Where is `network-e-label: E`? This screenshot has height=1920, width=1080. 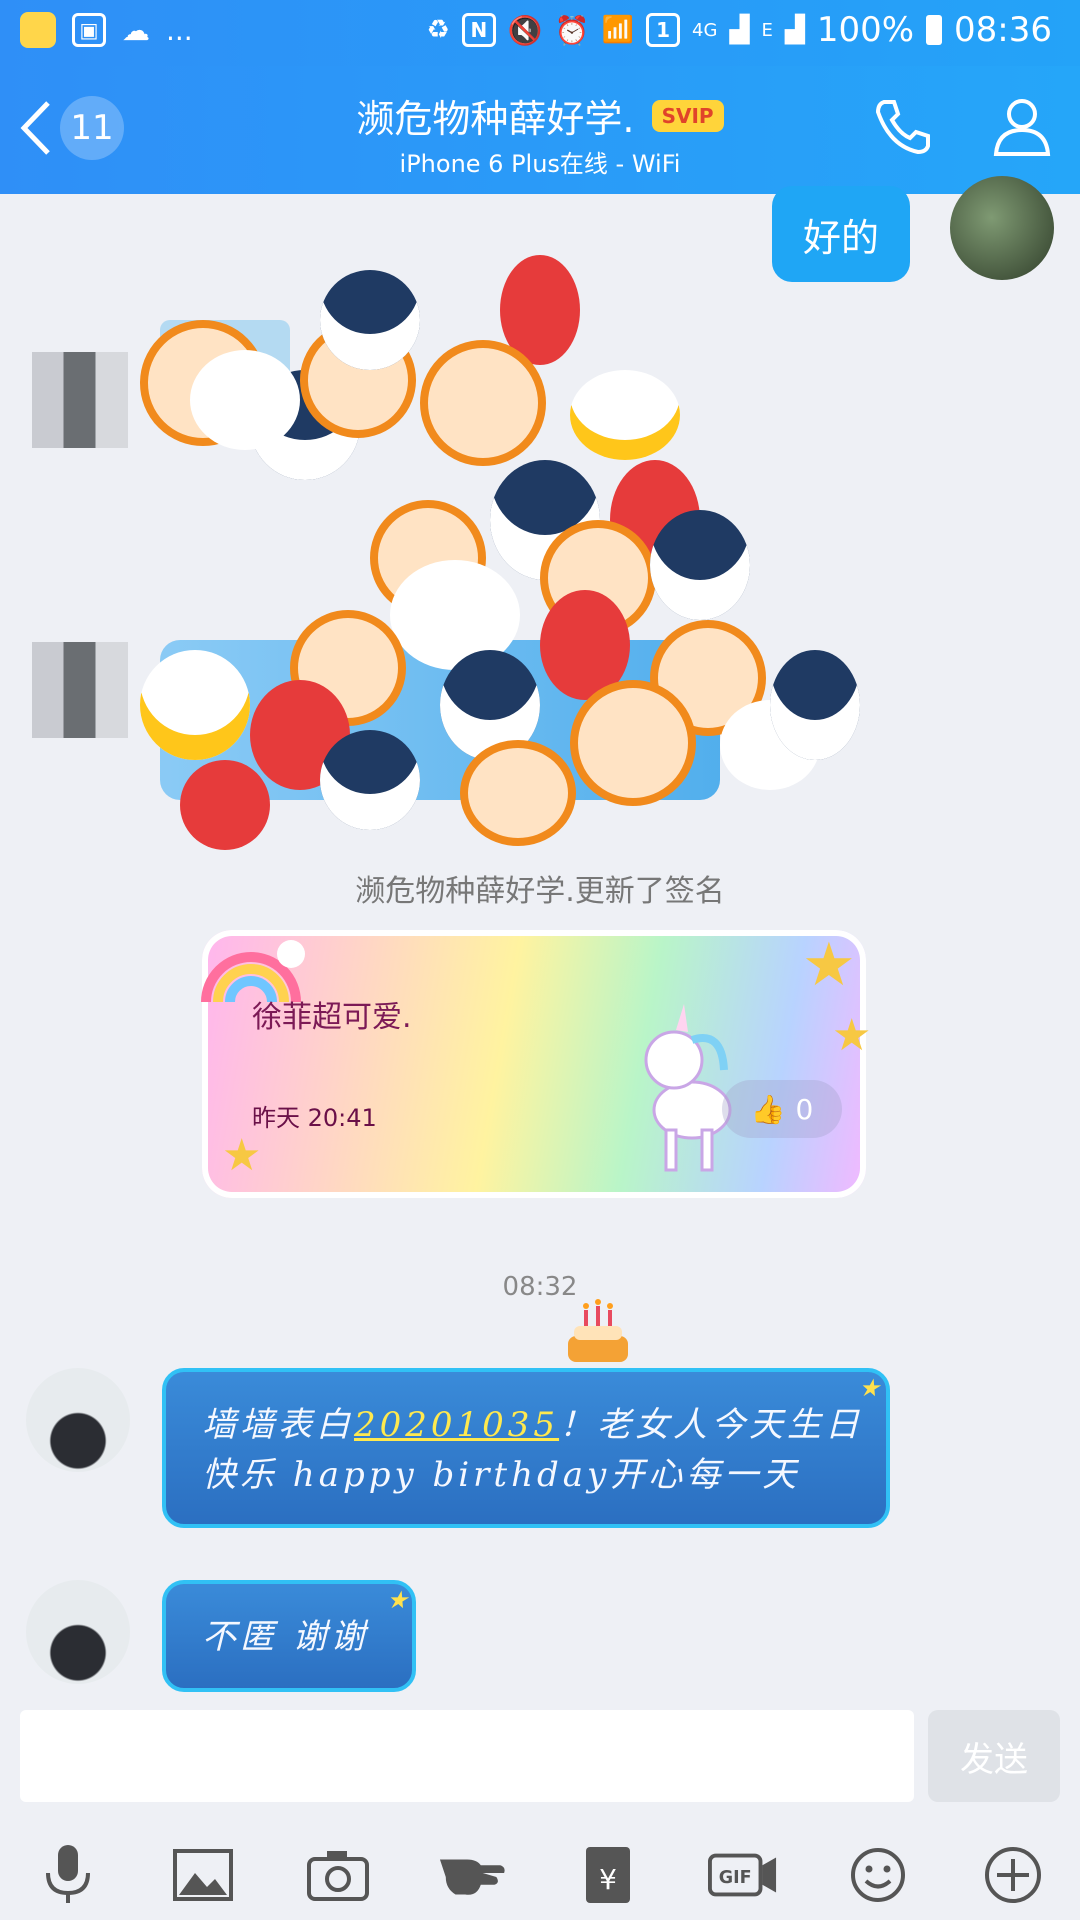 network-e-label: E is located at coordinates (767, 30).